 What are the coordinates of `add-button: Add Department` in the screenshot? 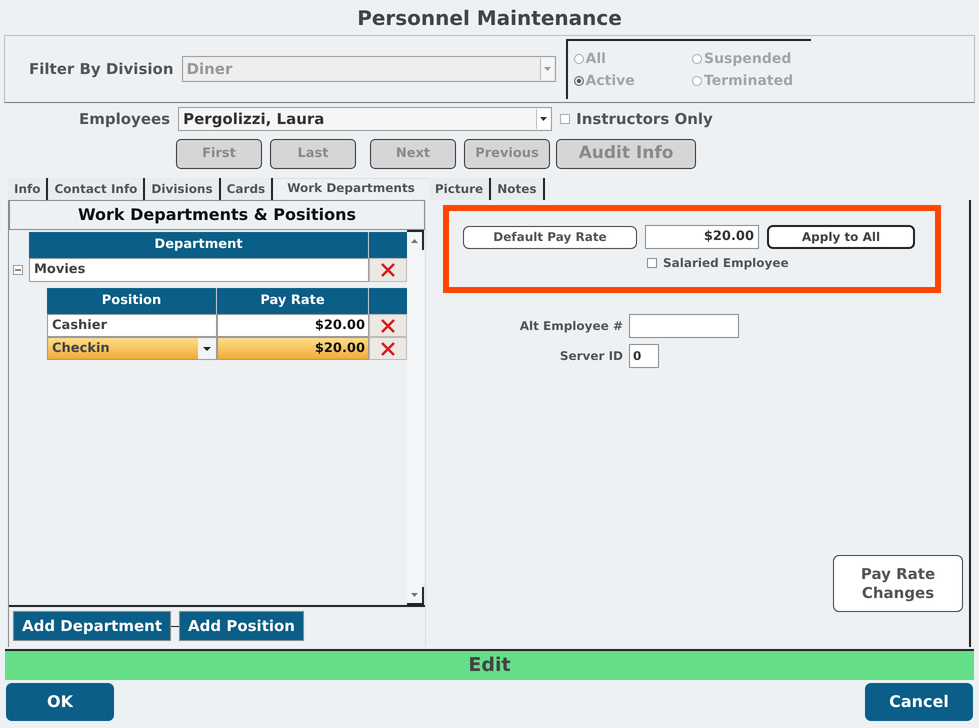 It's located at (92, 626).